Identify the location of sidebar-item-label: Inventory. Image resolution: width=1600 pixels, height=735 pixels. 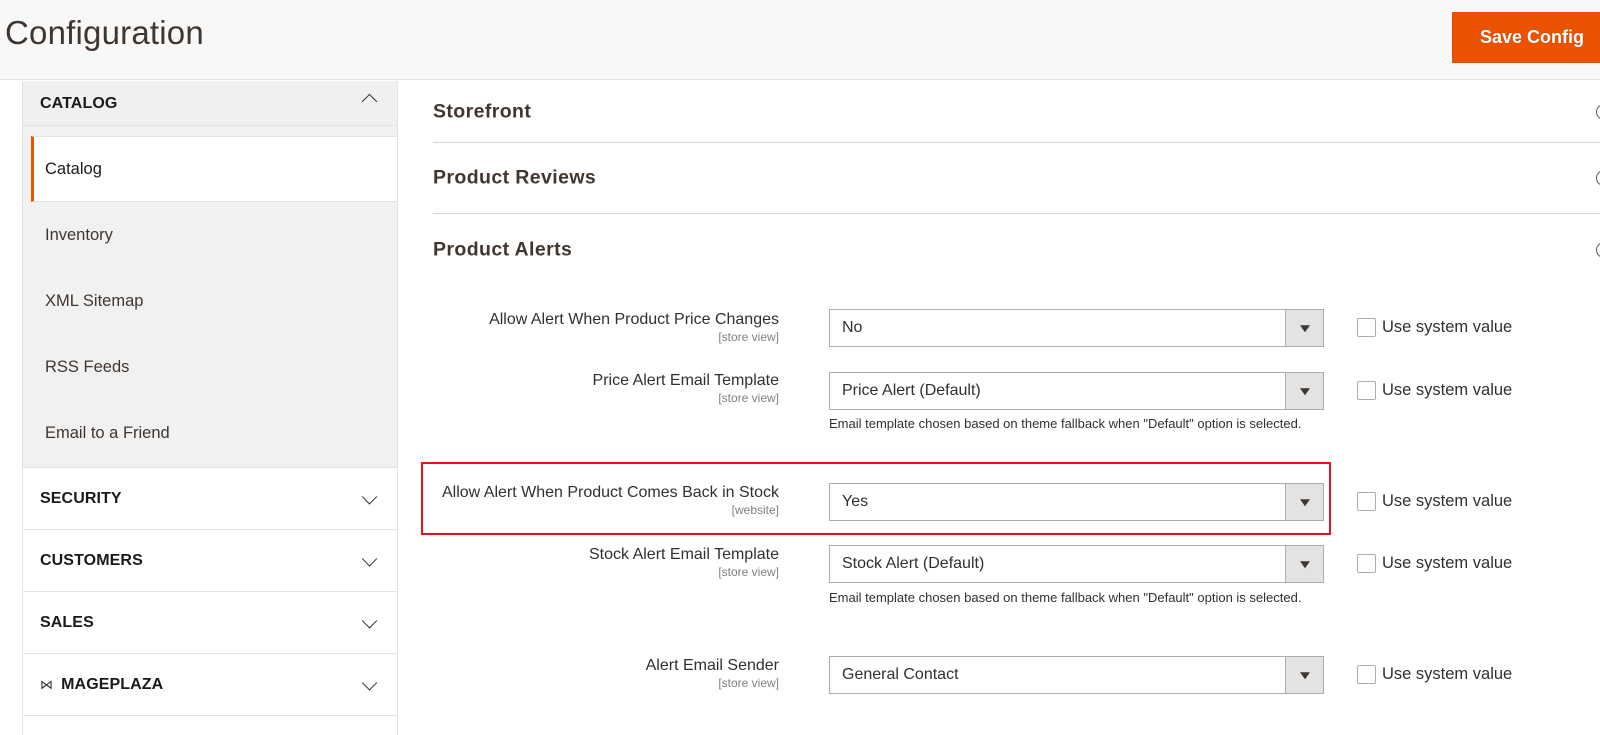
(79, 234).